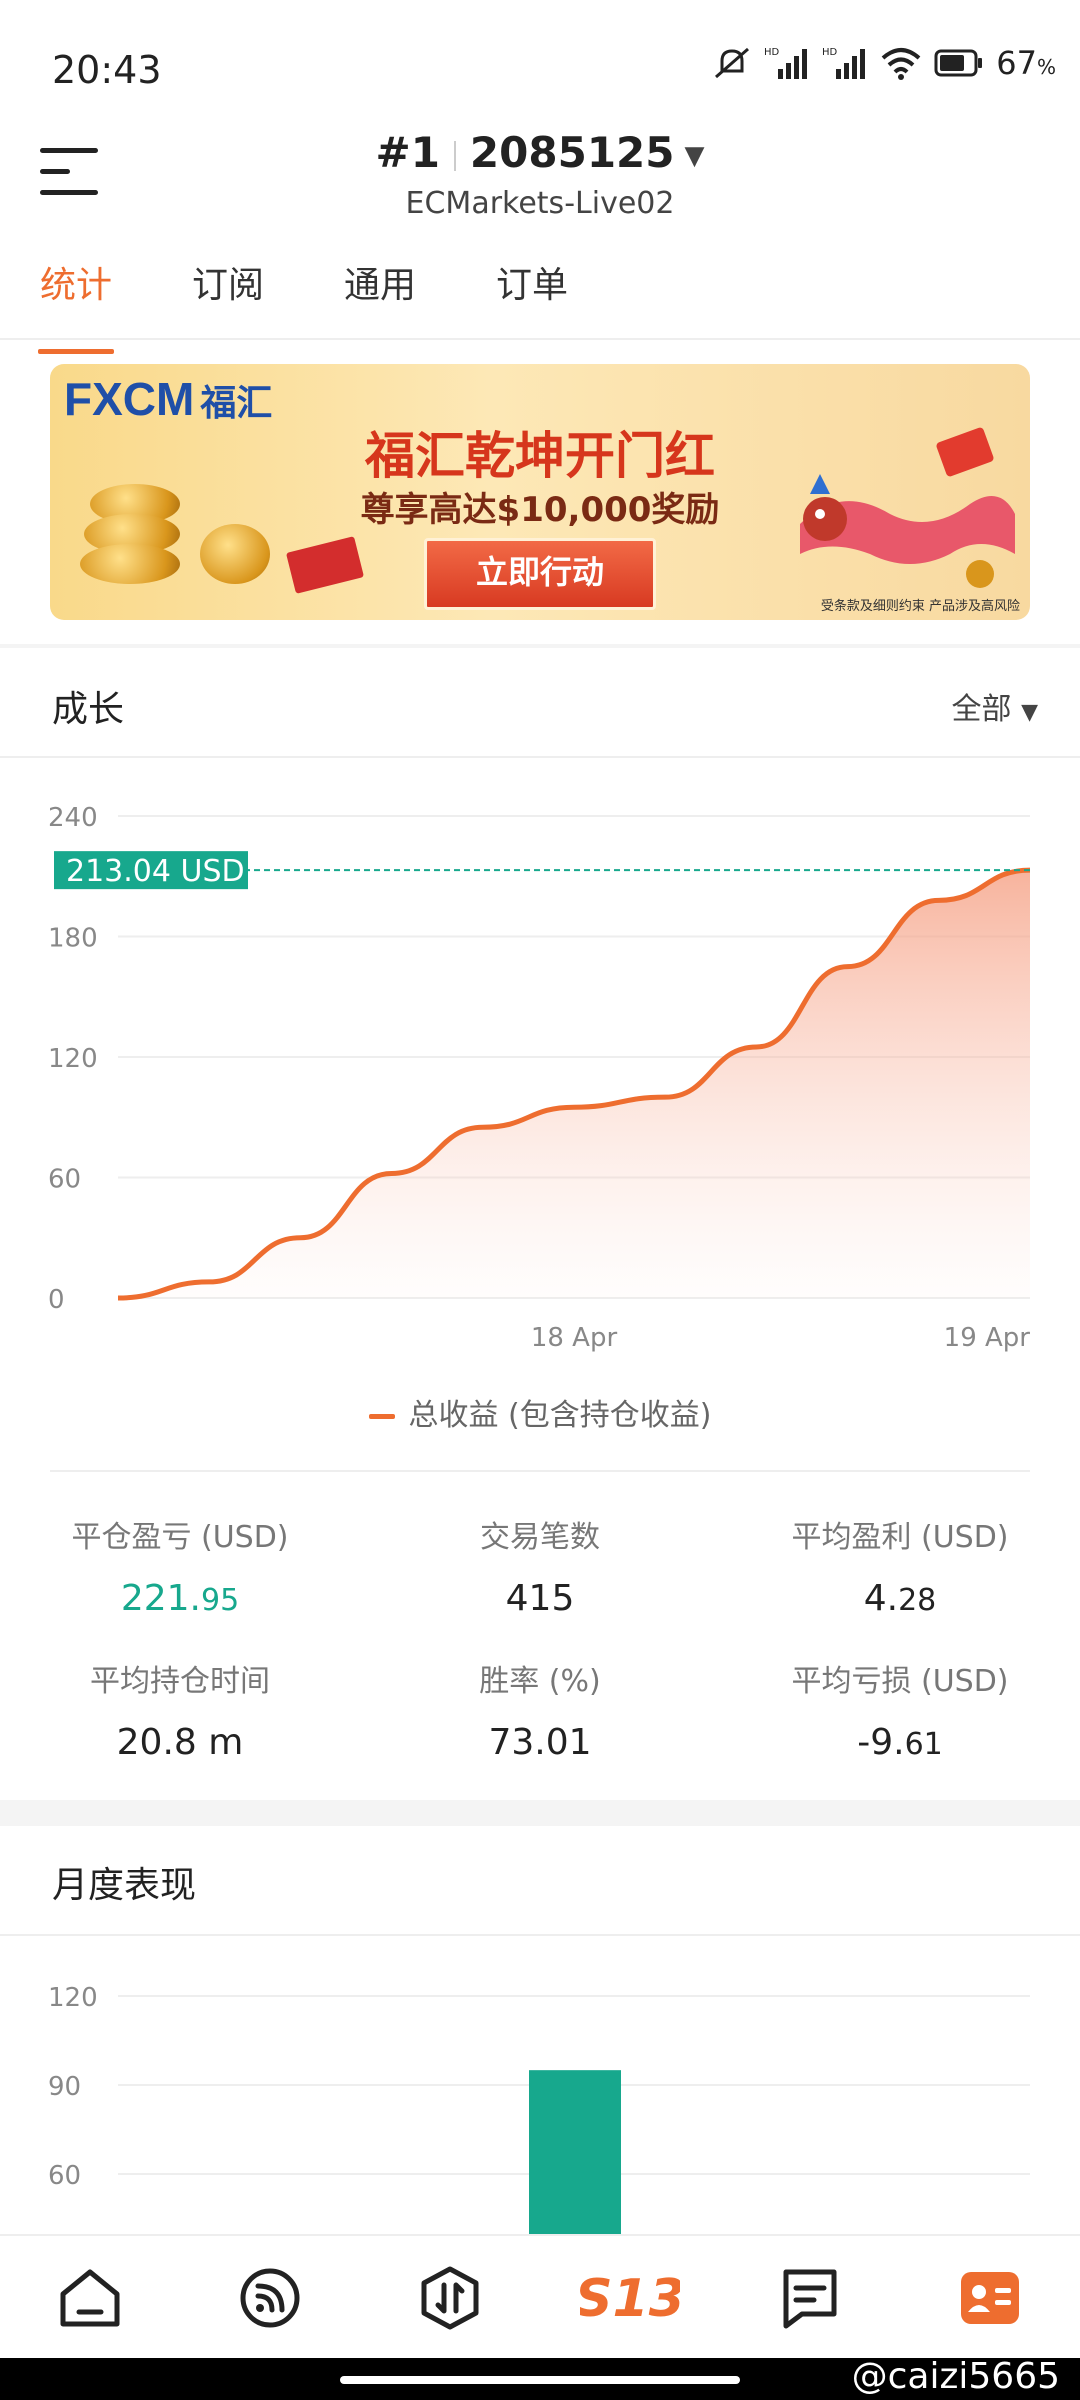 The width and height of the screenshot is (1080, 2400). I want to click on signal-icon, so click(270, 2298).